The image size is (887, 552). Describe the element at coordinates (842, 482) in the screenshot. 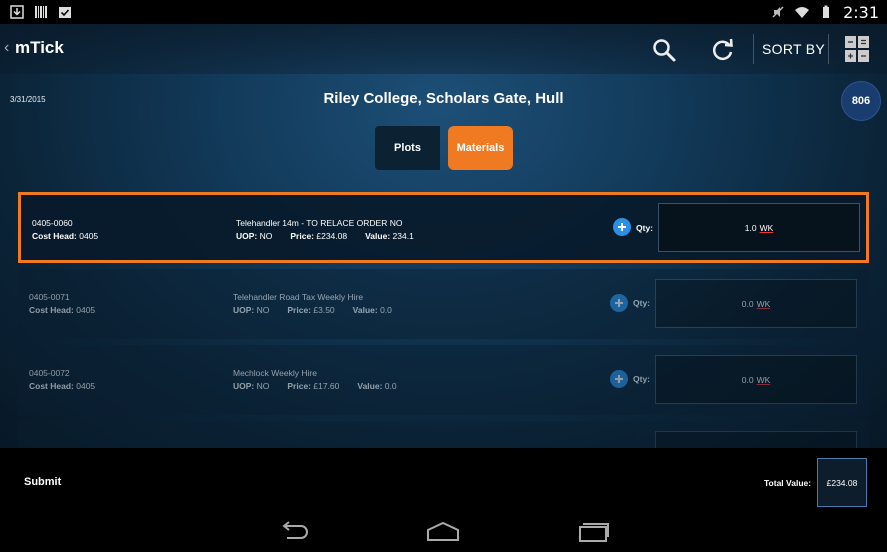

I see `total-value: £234.08` at that location.